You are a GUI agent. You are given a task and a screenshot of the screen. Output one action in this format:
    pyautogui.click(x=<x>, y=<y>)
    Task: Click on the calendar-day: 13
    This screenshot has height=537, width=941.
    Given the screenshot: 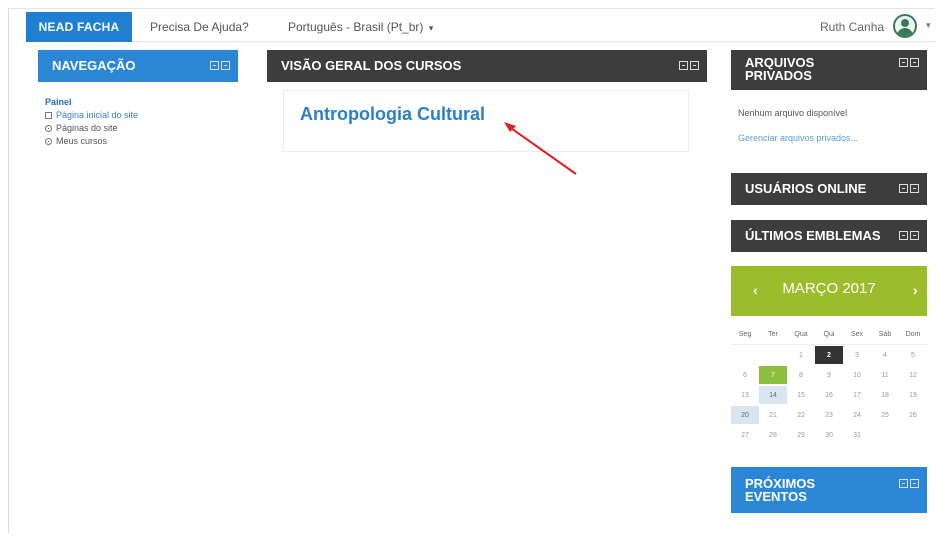 What is the action you would take?
    pyautogui.click(x=745, y=395)
    